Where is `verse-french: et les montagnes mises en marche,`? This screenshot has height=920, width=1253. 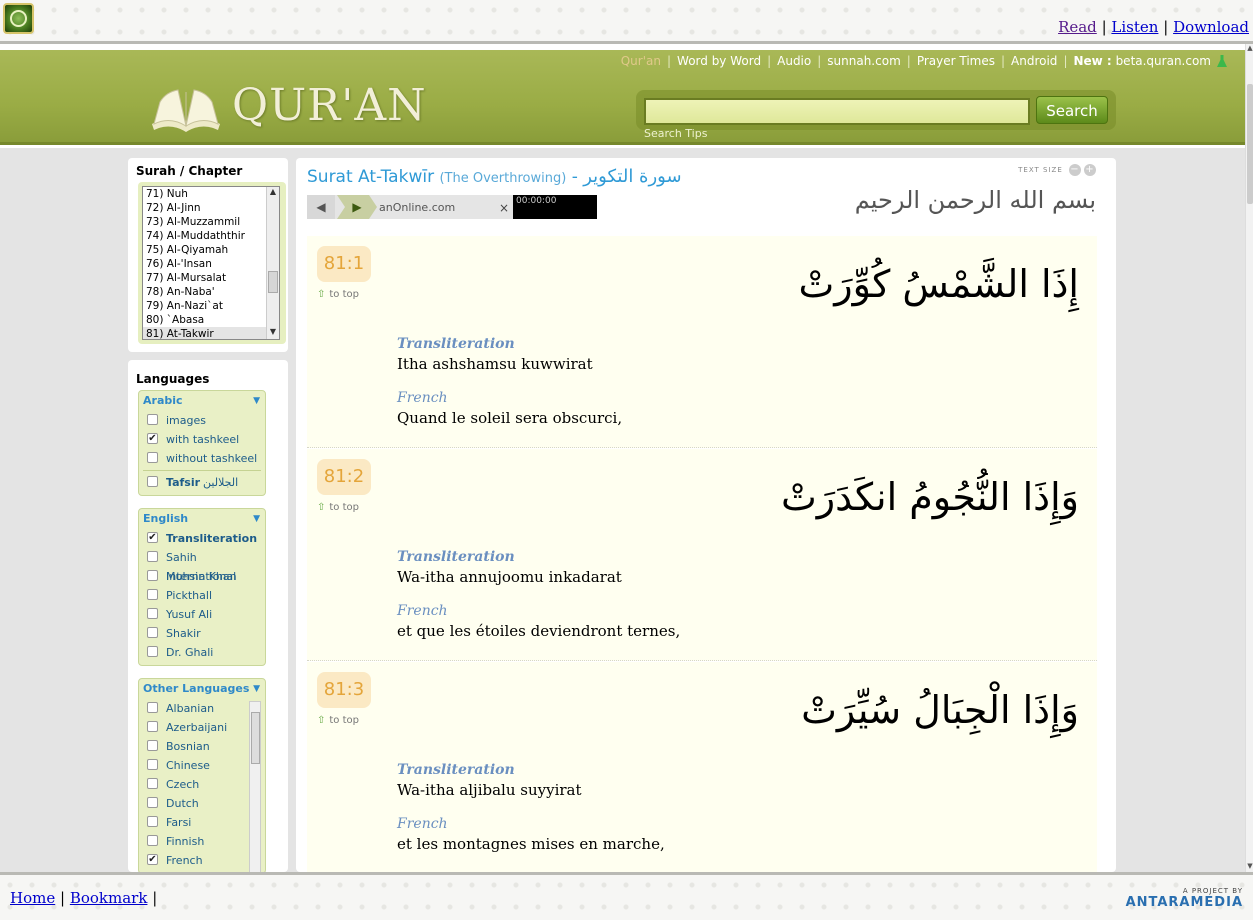 verse-french: et les montagnes mises en marche, is located at coordinates (531, 844).